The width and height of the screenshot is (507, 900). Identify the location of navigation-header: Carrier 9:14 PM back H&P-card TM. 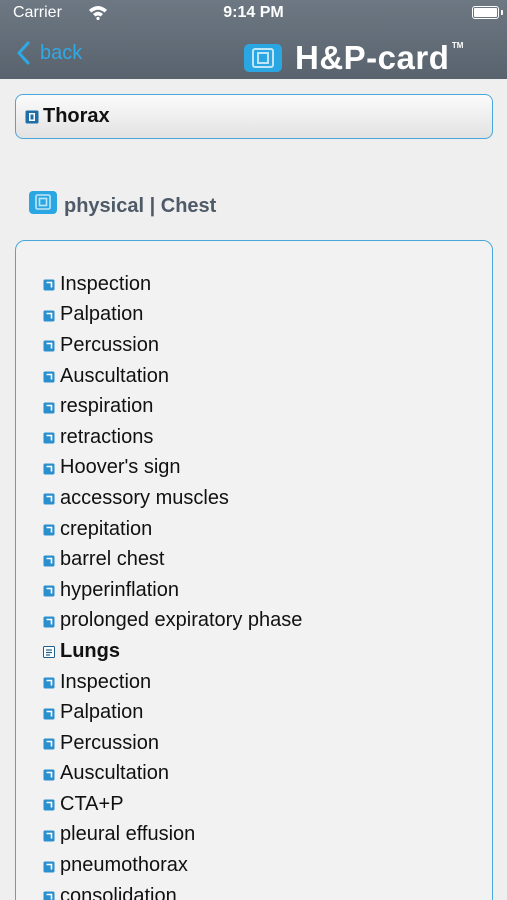
(253, 39).